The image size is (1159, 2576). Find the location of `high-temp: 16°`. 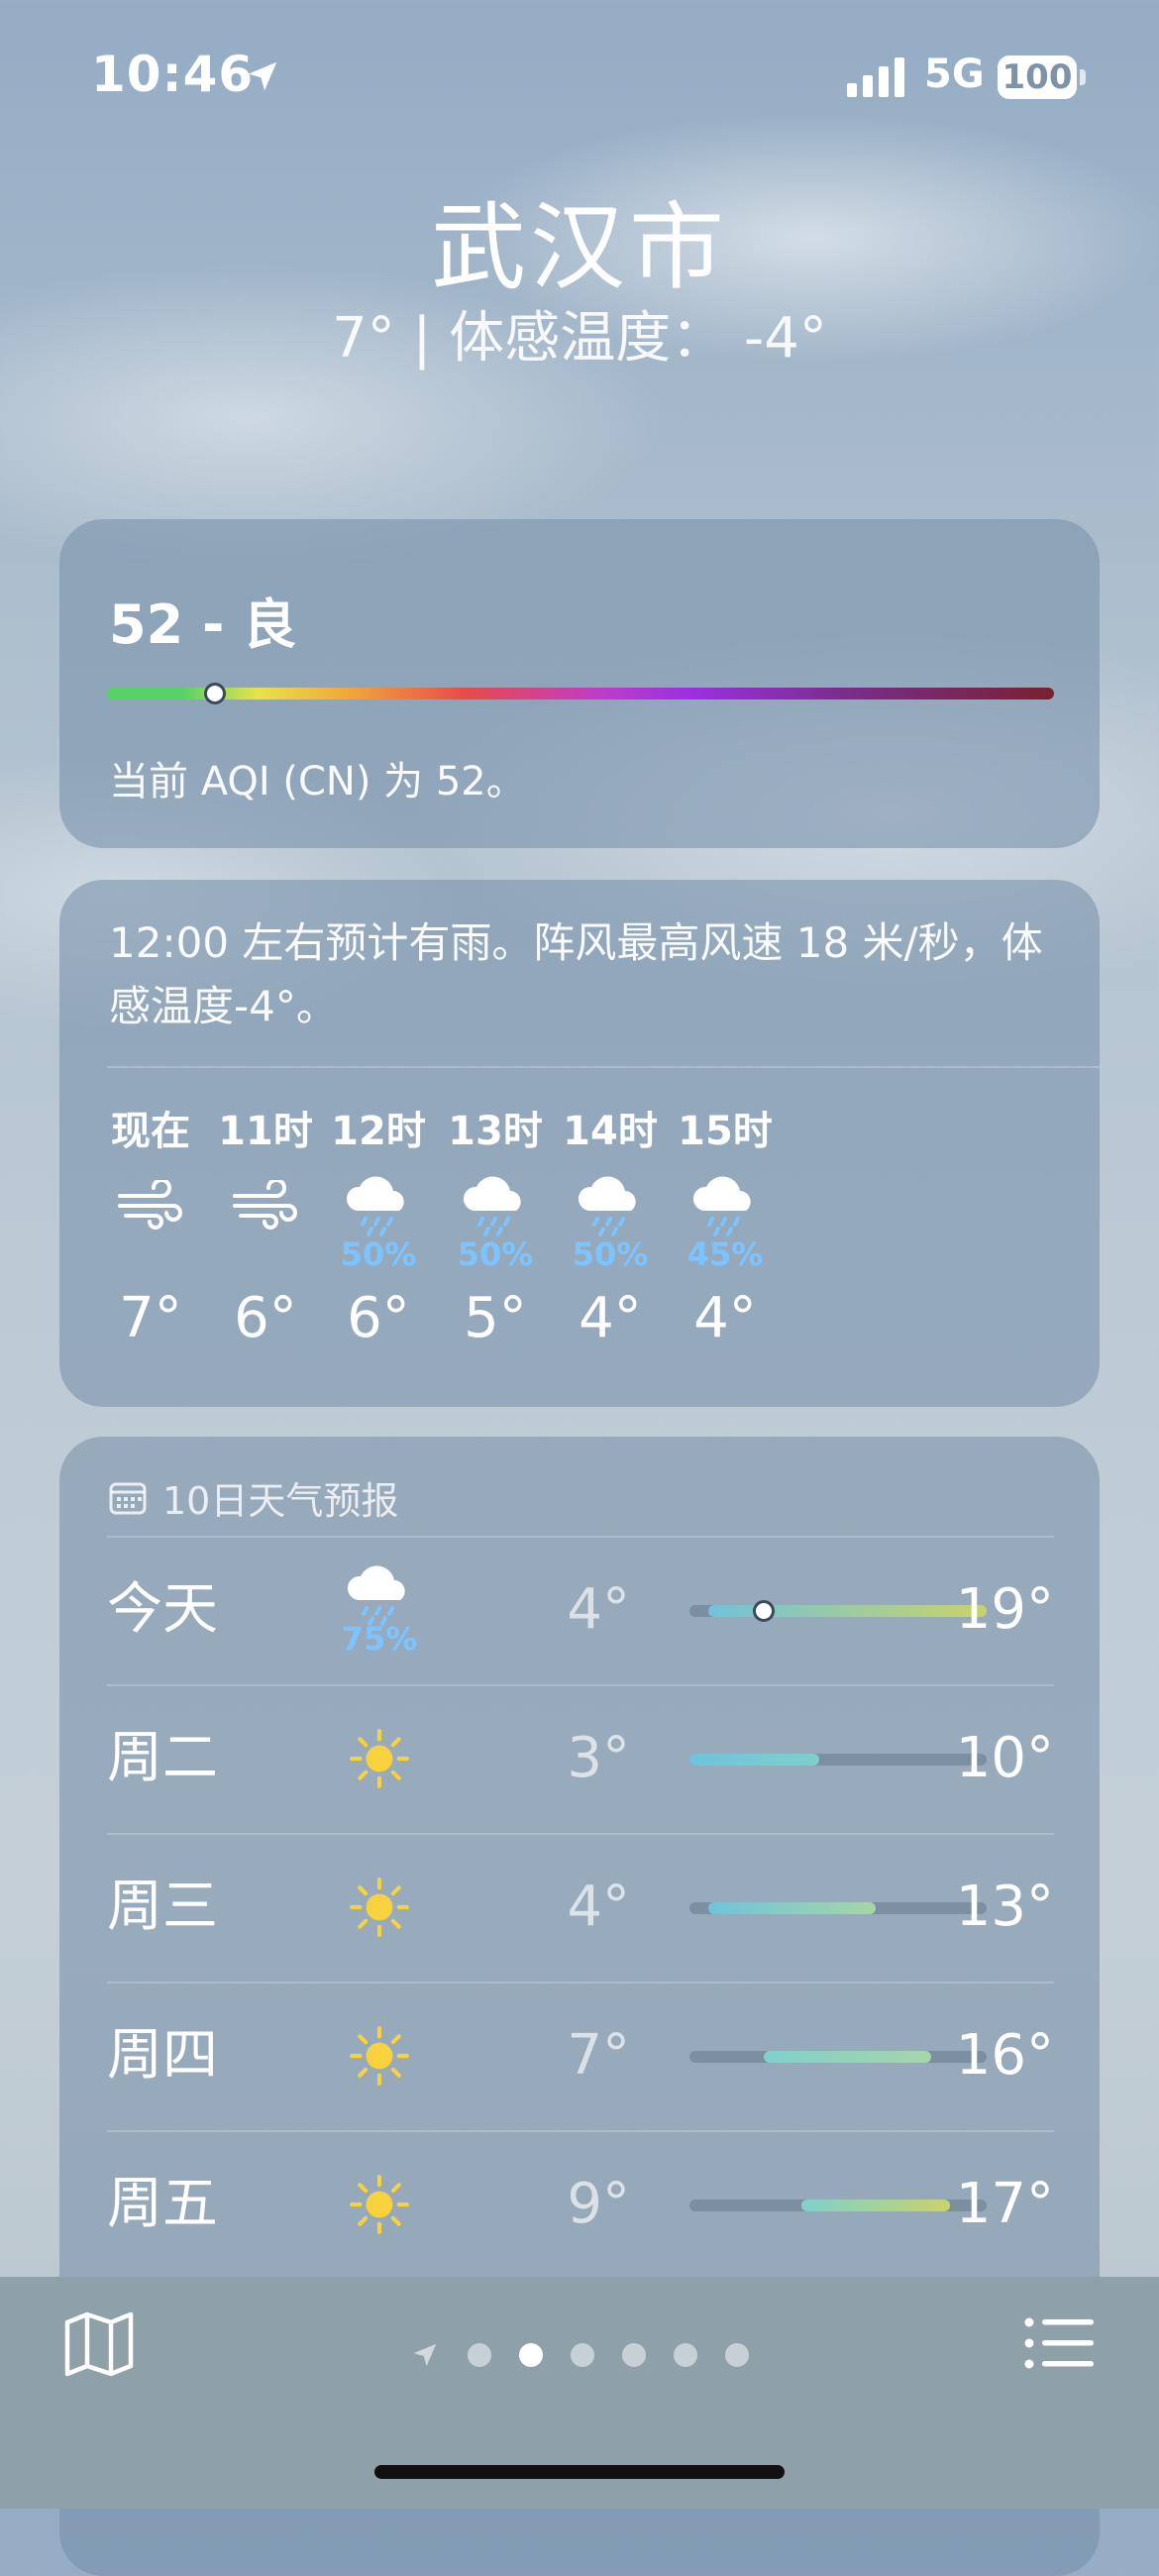

high-temp: 16° is located at coordinates (1004, 2055).